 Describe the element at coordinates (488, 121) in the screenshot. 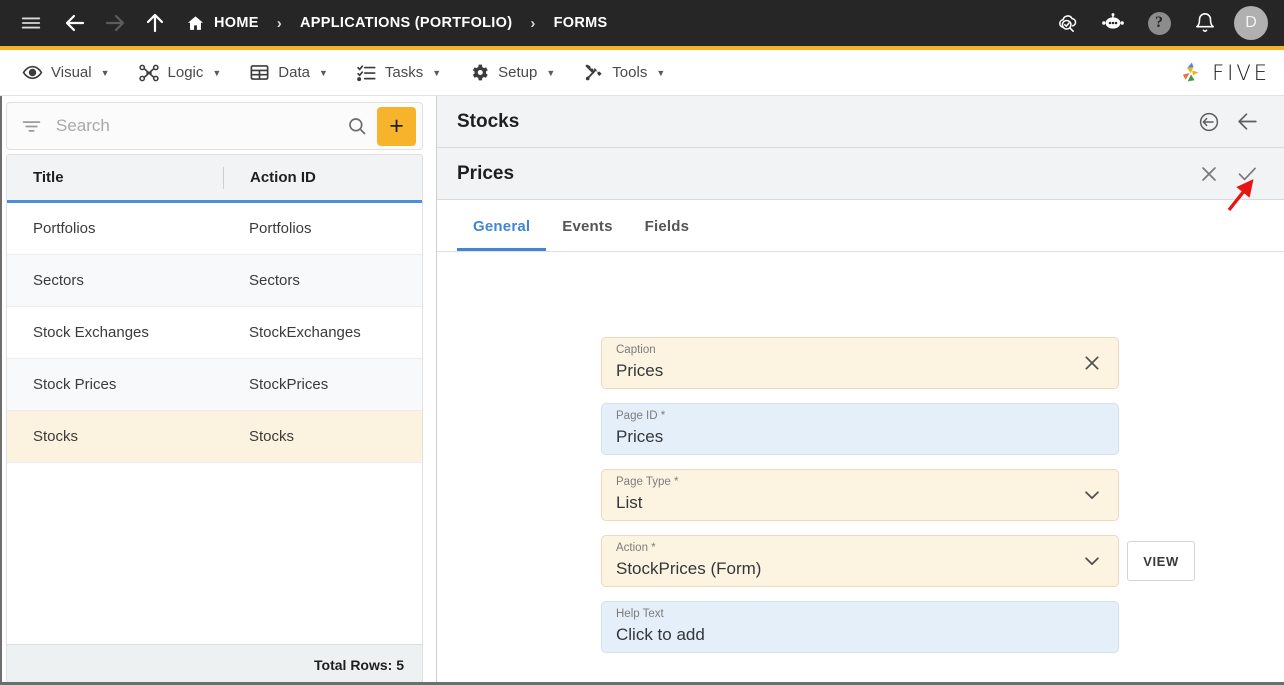

I see `page-title: Stocks` at that location.